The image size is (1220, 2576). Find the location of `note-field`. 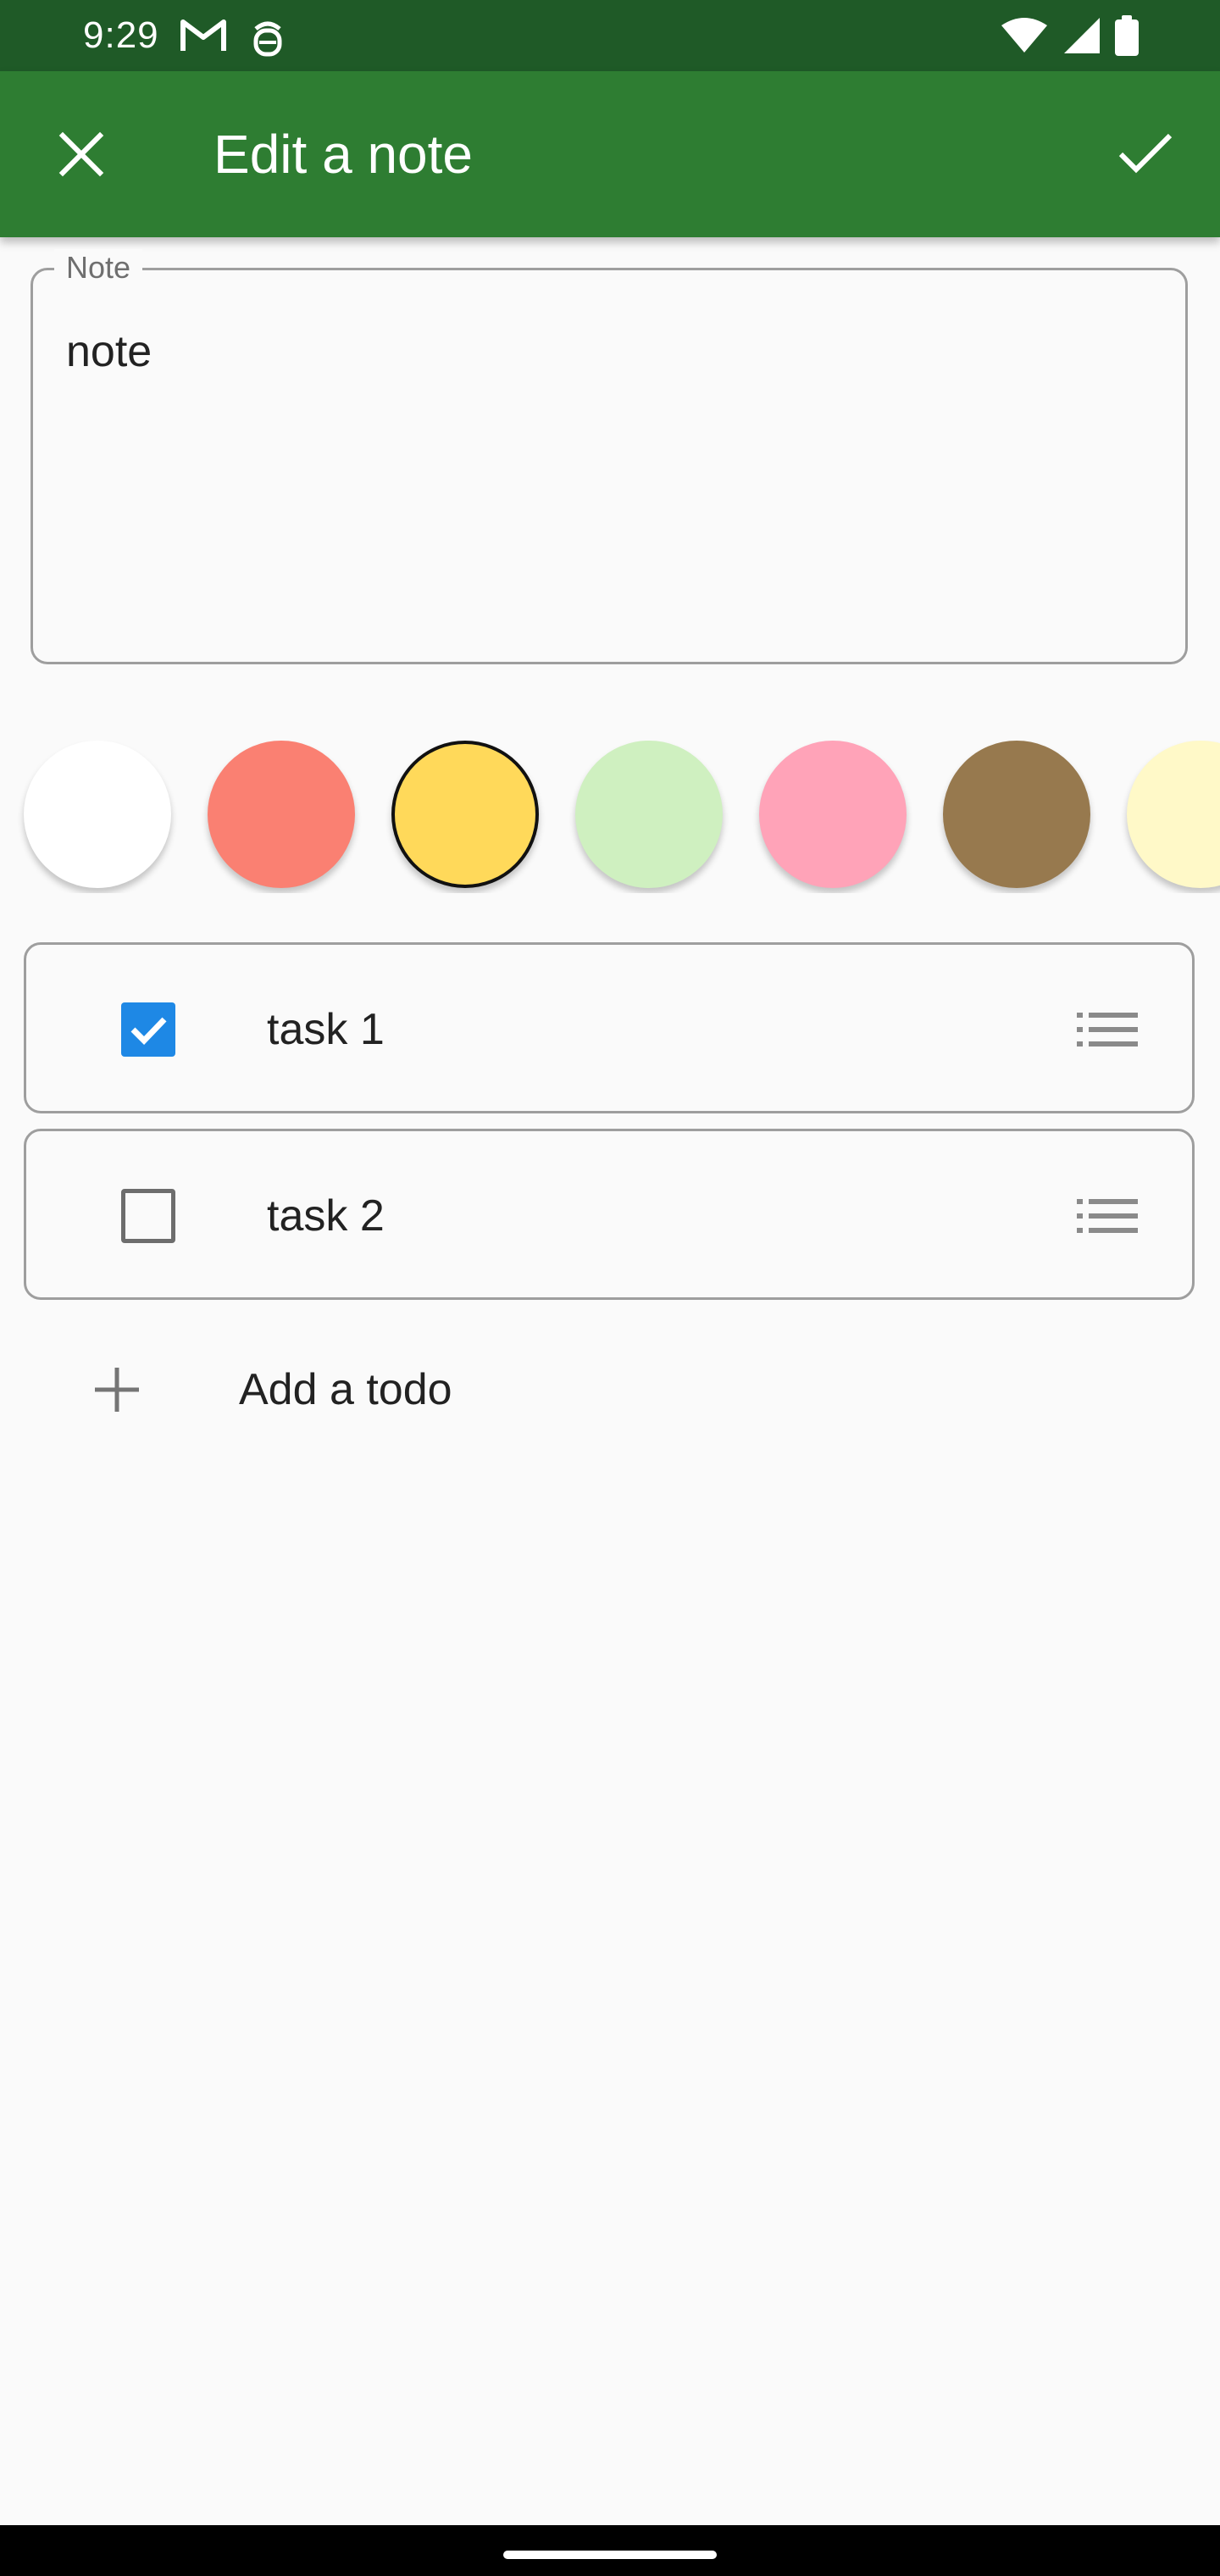

note-field is located at coordinates (609, 466).